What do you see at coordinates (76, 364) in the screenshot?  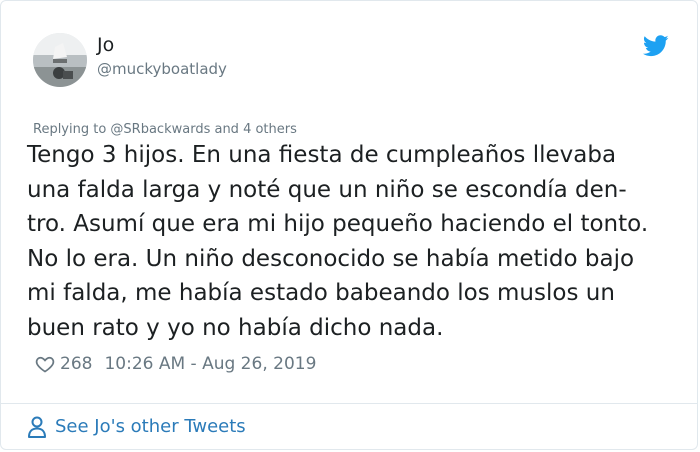 I see `like-count: 268` at bounding box center [76, 364].